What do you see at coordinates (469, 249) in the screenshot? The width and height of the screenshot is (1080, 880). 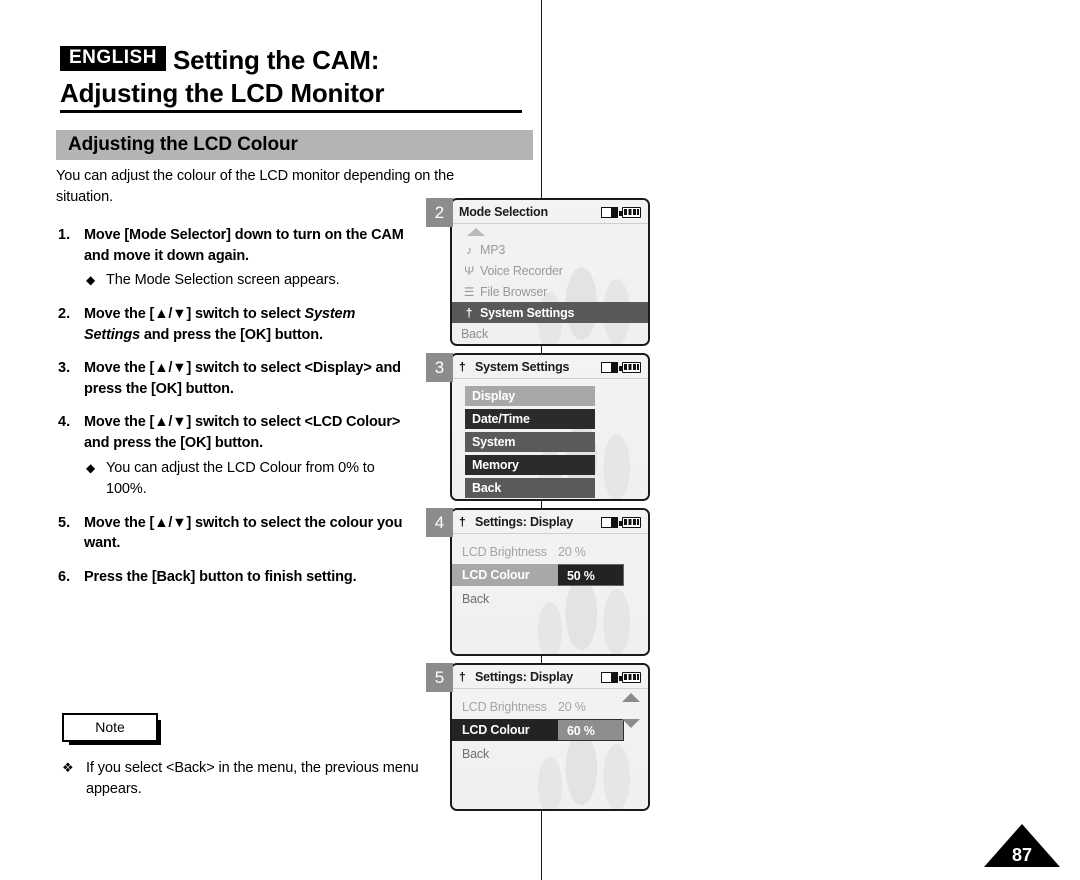 I see `music-note-icon: ♪` at bounding box center [469, 249].